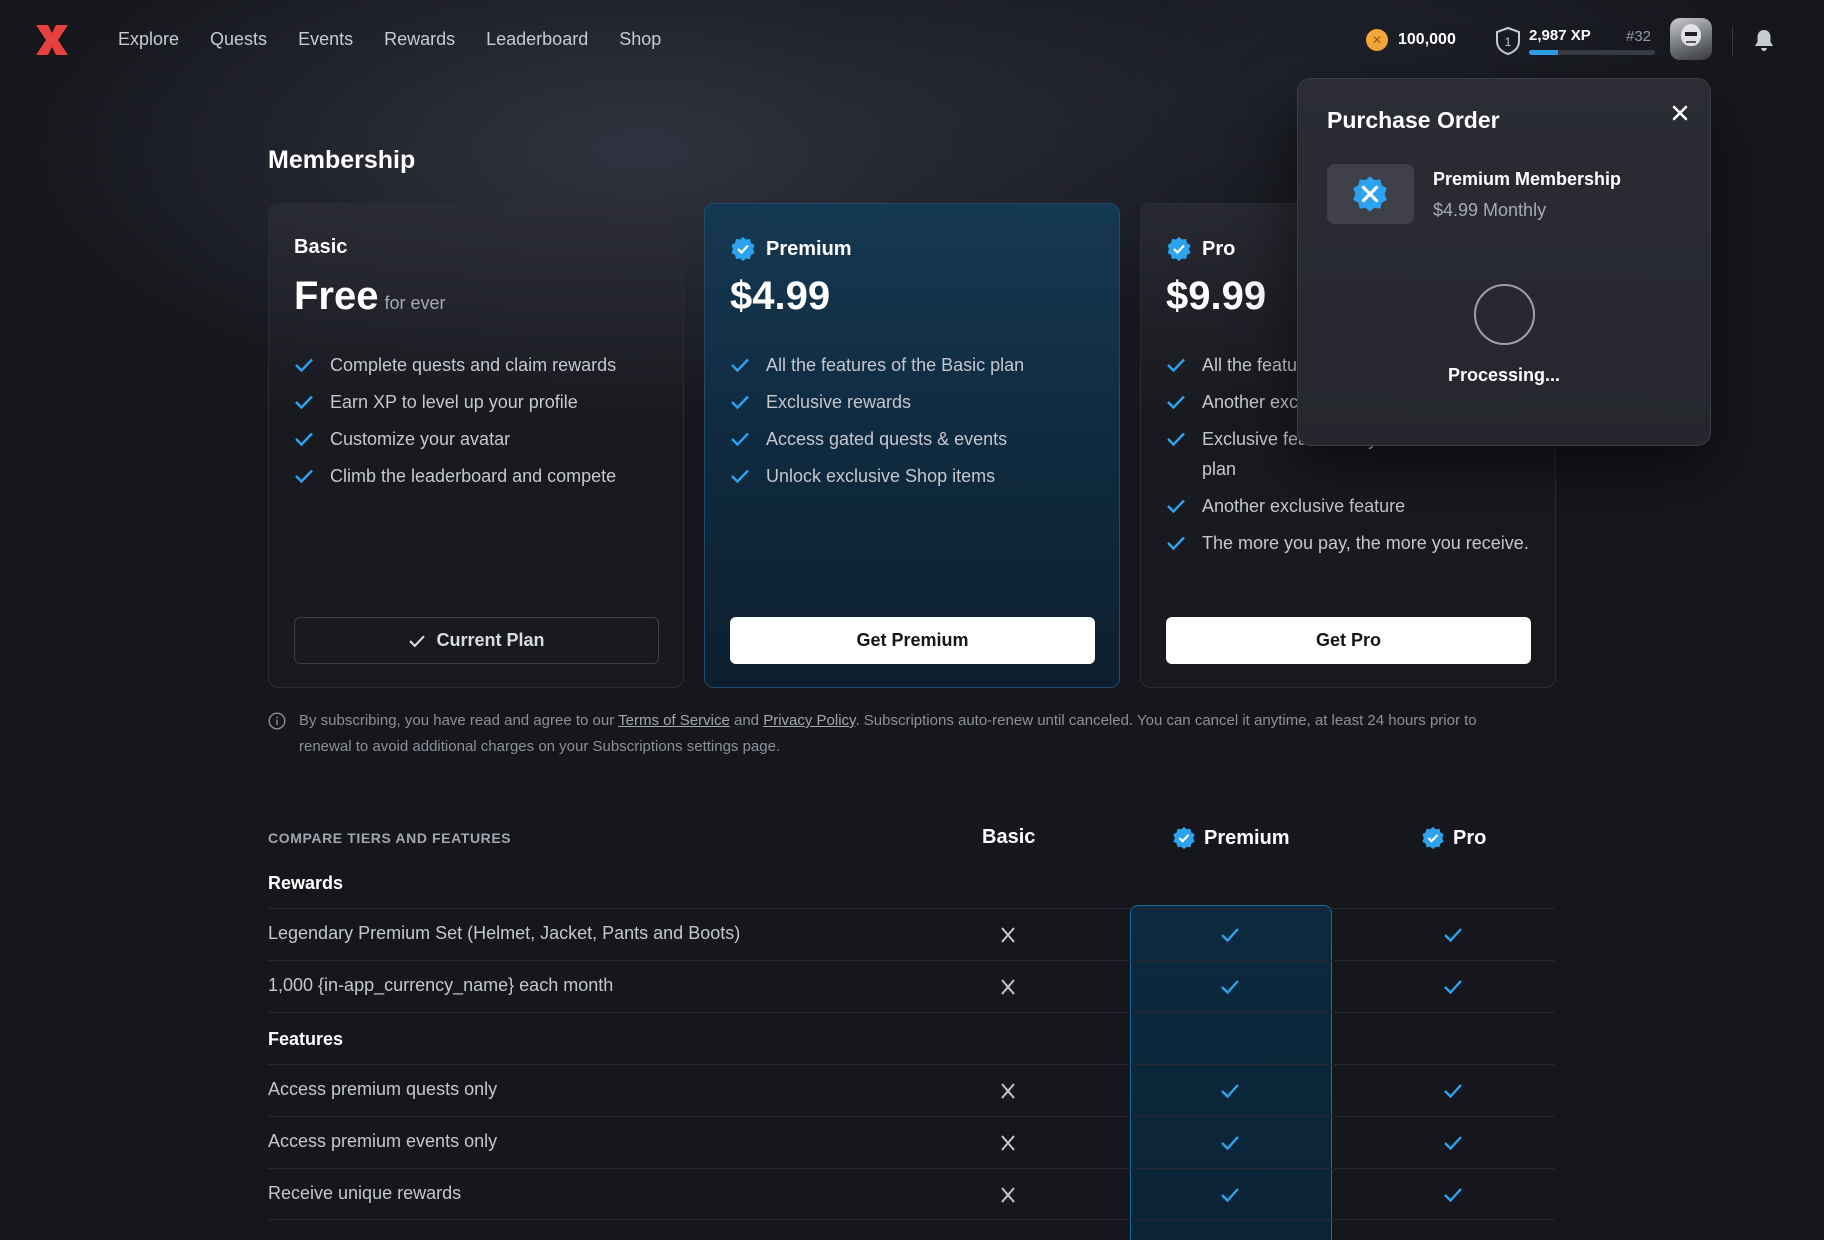  I want to click on feature-item: Customize your avatar, so click(479, 439).